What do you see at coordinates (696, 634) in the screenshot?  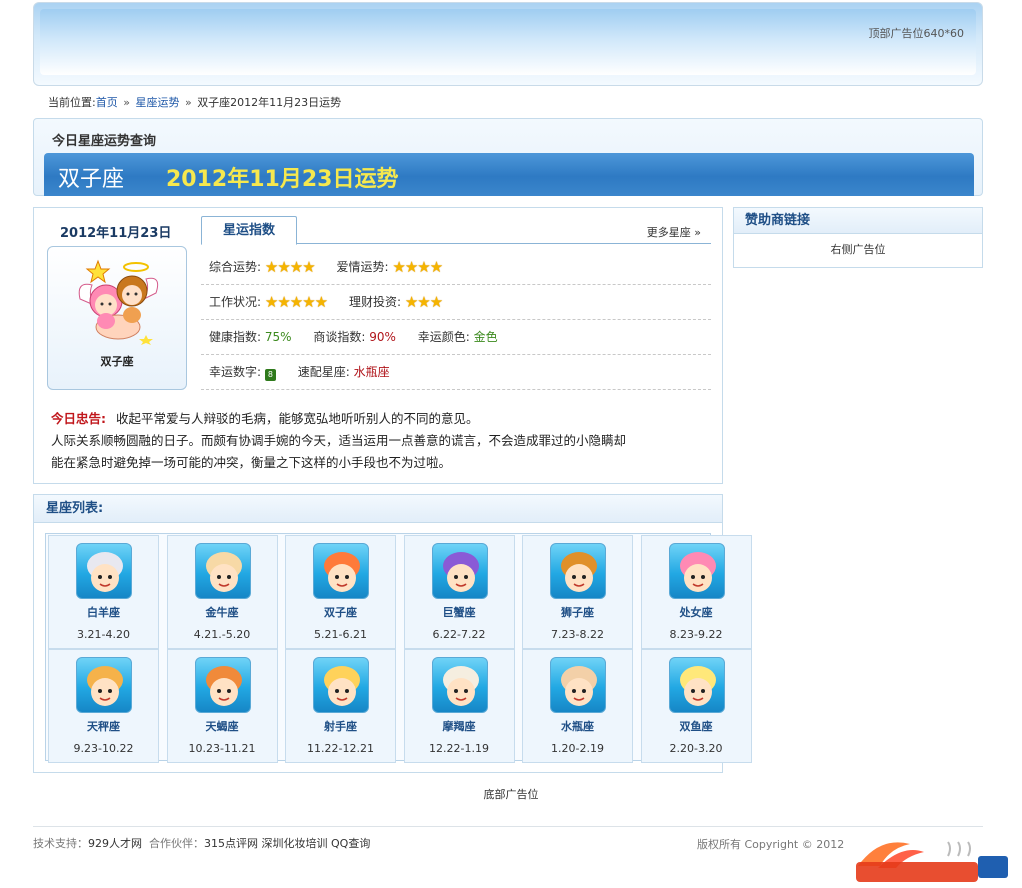 I see `zodiac-date-range: 8.23-9.22` at bounding box center [696, 634].